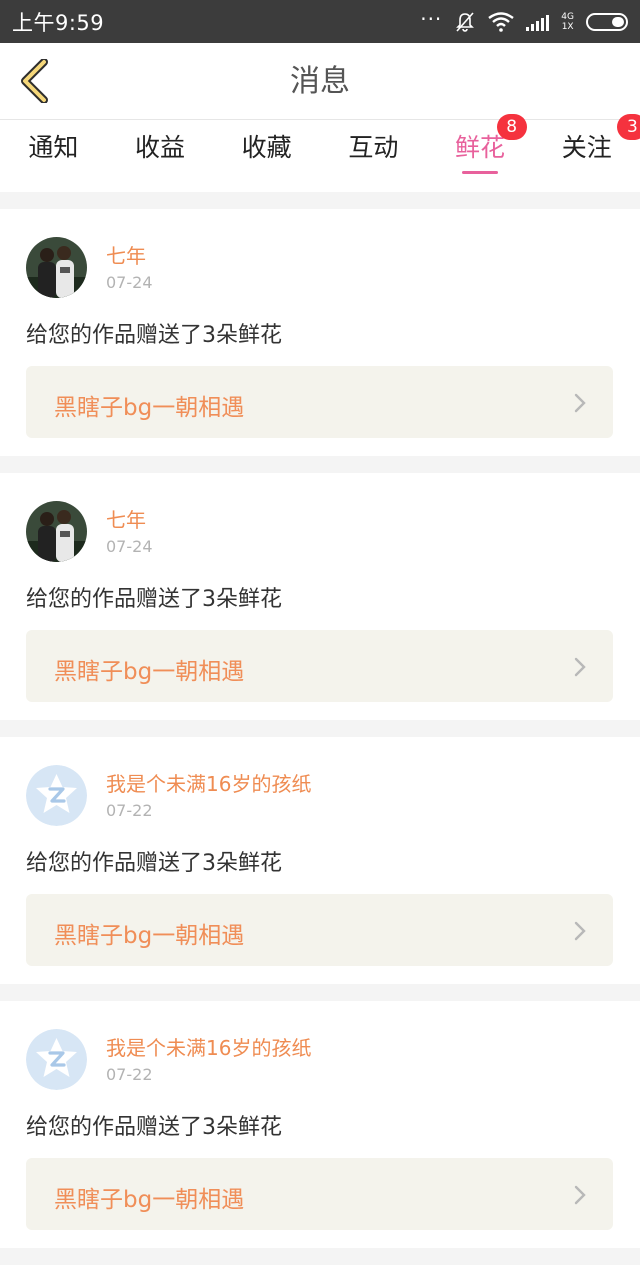 The width and height of the screenshot is (640, 1265). What do you see at coordinates (58, 22) in the screenshot?
I see `status-time: 上午9:59` at bounding box center [58, 22].